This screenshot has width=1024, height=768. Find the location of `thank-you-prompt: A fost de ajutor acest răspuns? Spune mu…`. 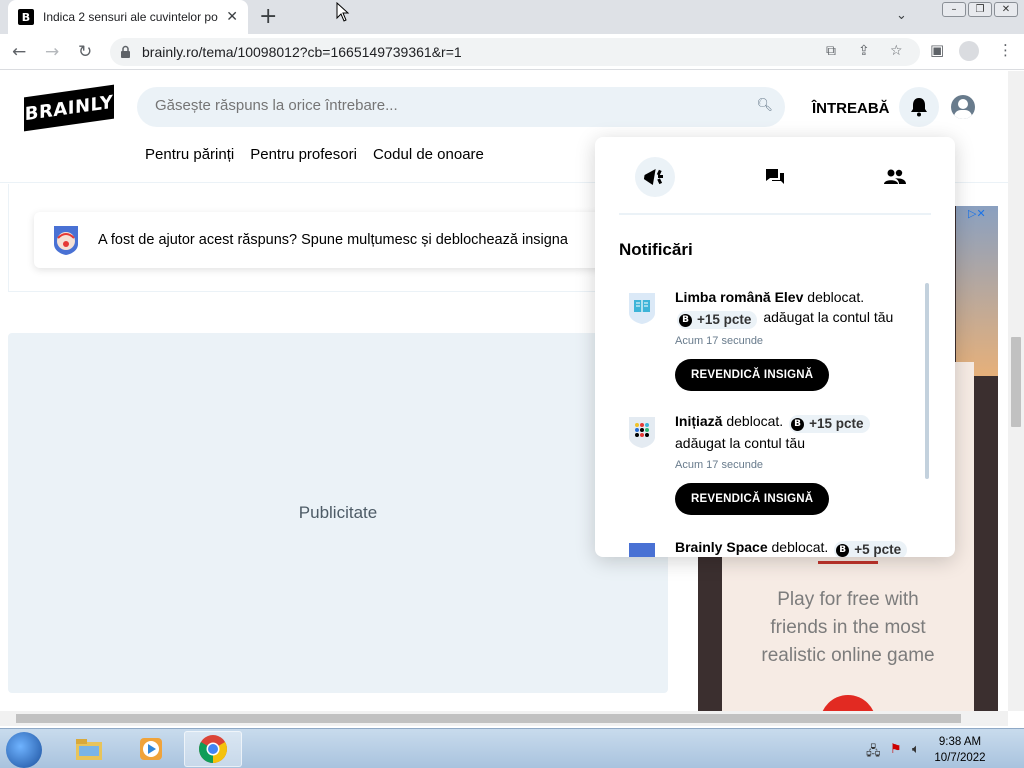

thank-you-prompt: A fost de ajutor acest răspuns? Spune mu… is located at coordinates (354, 240).